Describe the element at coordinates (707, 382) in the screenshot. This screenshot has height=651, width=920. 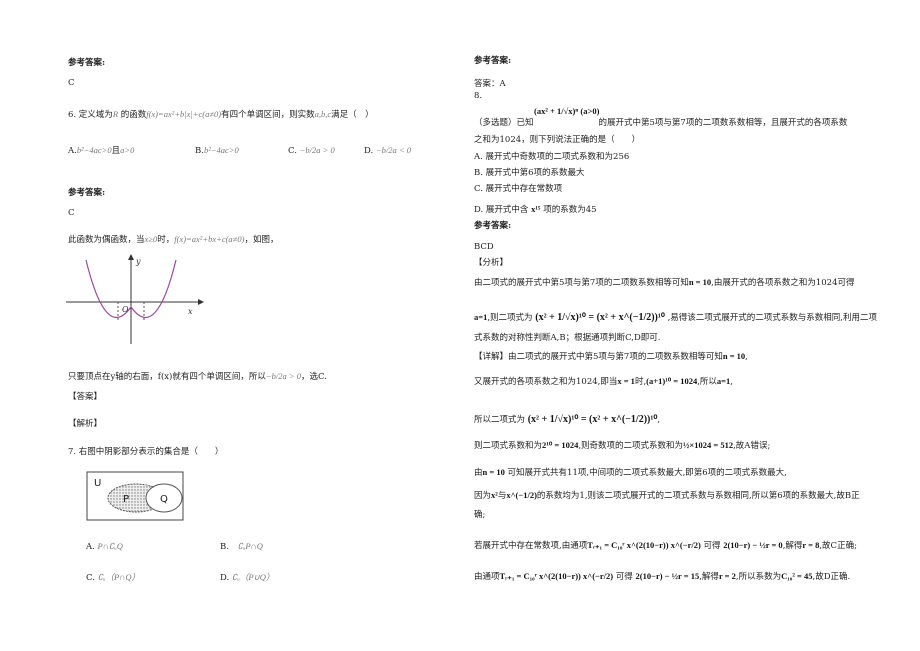
I see `text: ,所以` at that location.